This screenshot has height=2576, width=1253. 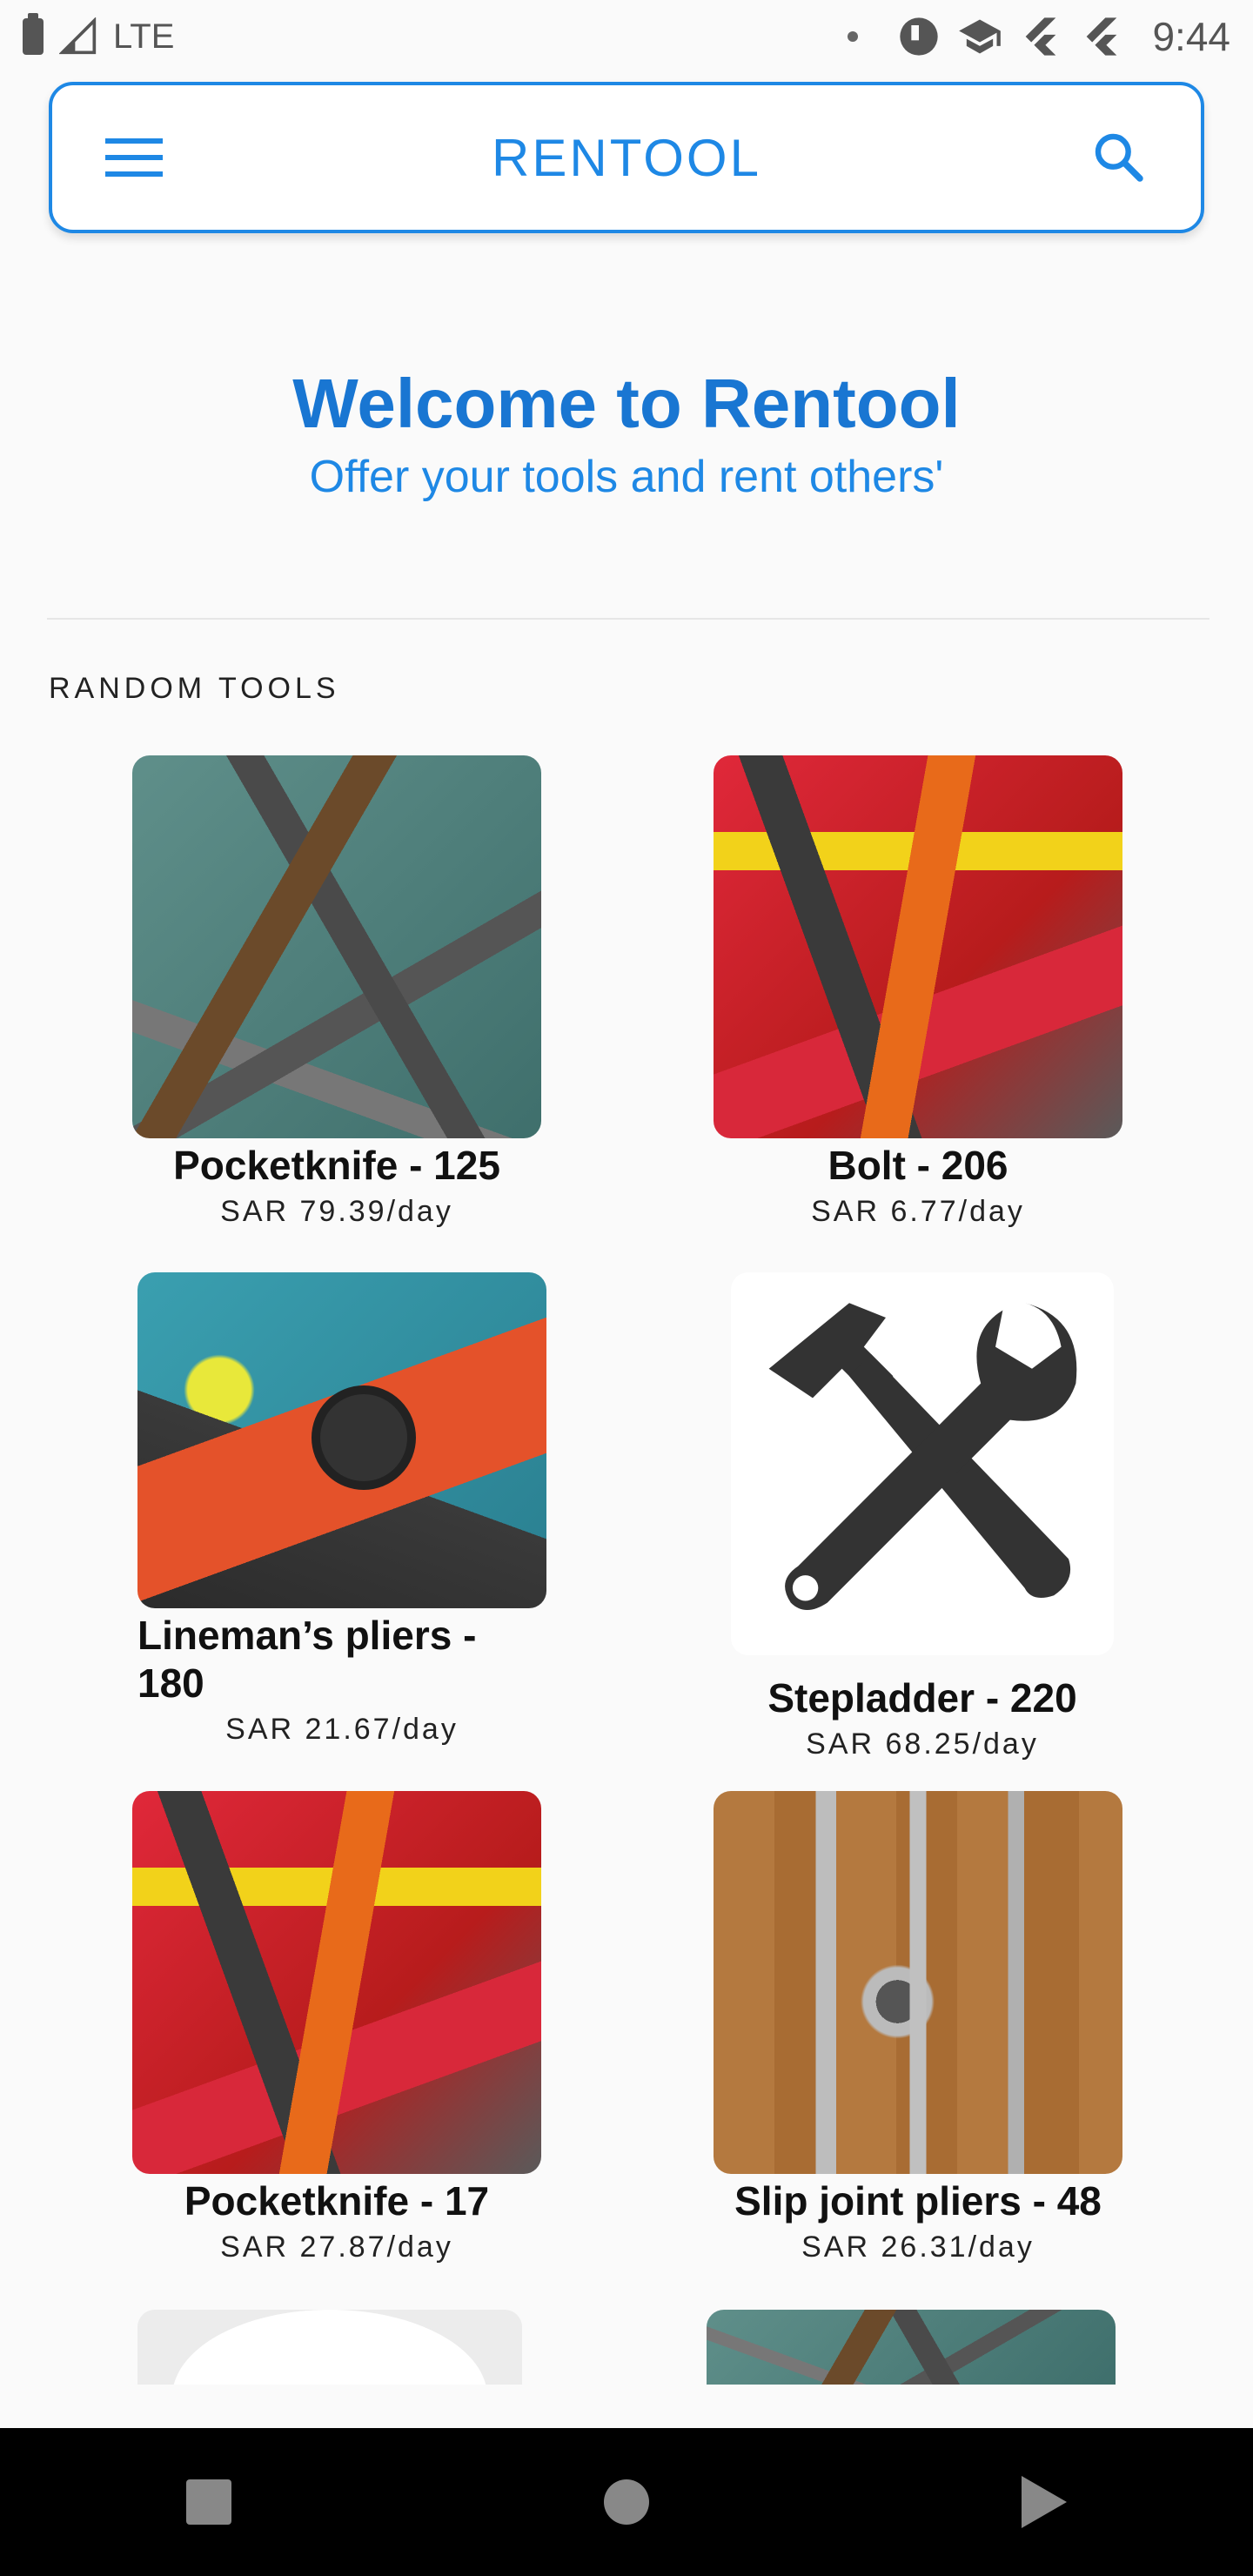 I want to click on status-bar: LTE 9:44, so click(x=626, y=37).